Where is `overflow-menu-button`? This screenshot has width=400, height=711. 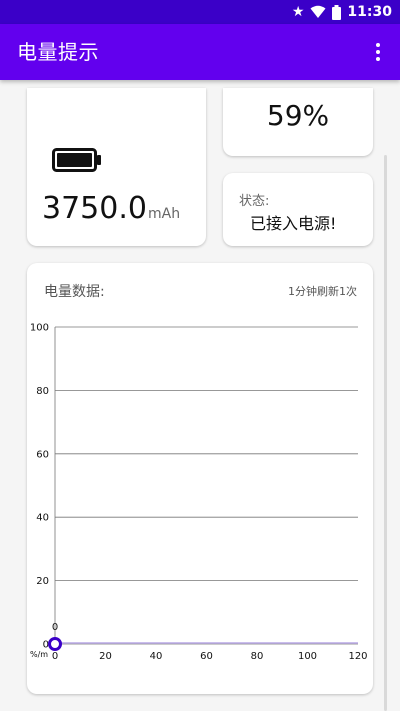
overflow-menu-button is located at coordinates (378, 52).